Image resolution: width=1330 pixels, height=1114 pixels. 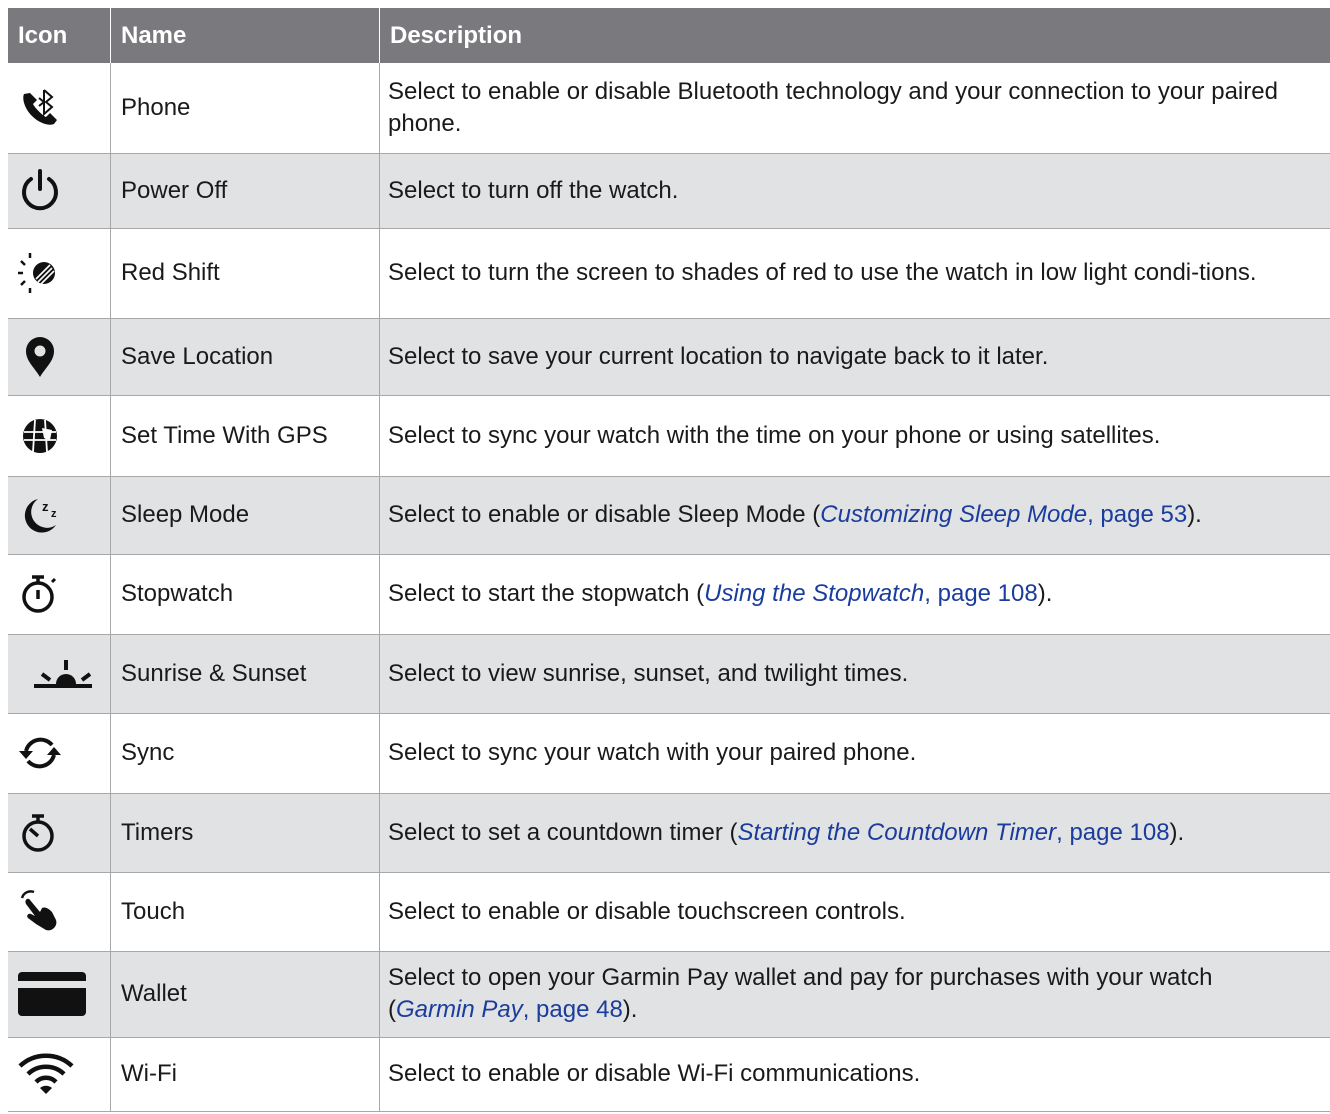 I want to click on table-header: Icon Name Description, so click(x=669, y=35).